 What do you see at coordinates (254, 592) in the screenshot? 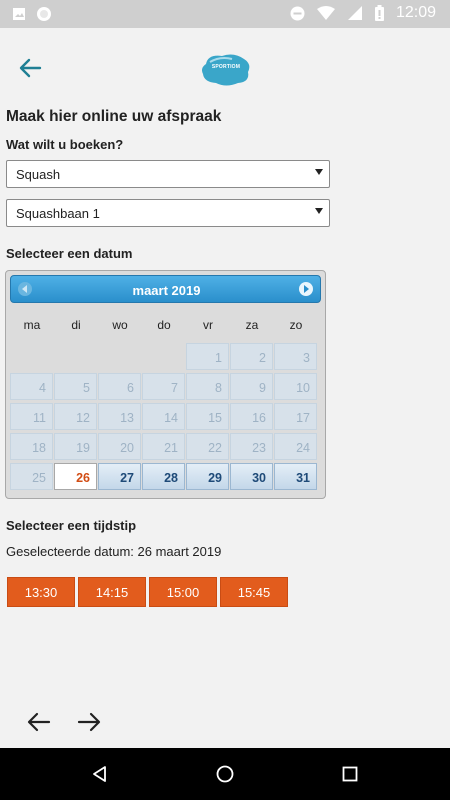
I see `time-slot-button: 15:45` at bounding box center [254, 592].